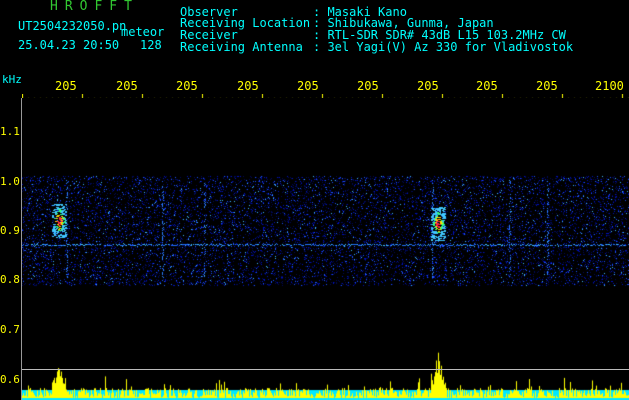  What do you see at coordinates (12, 79) in the screenshot?
I see `frequency-unit-label: kHz` at bounding box center [12, 79].